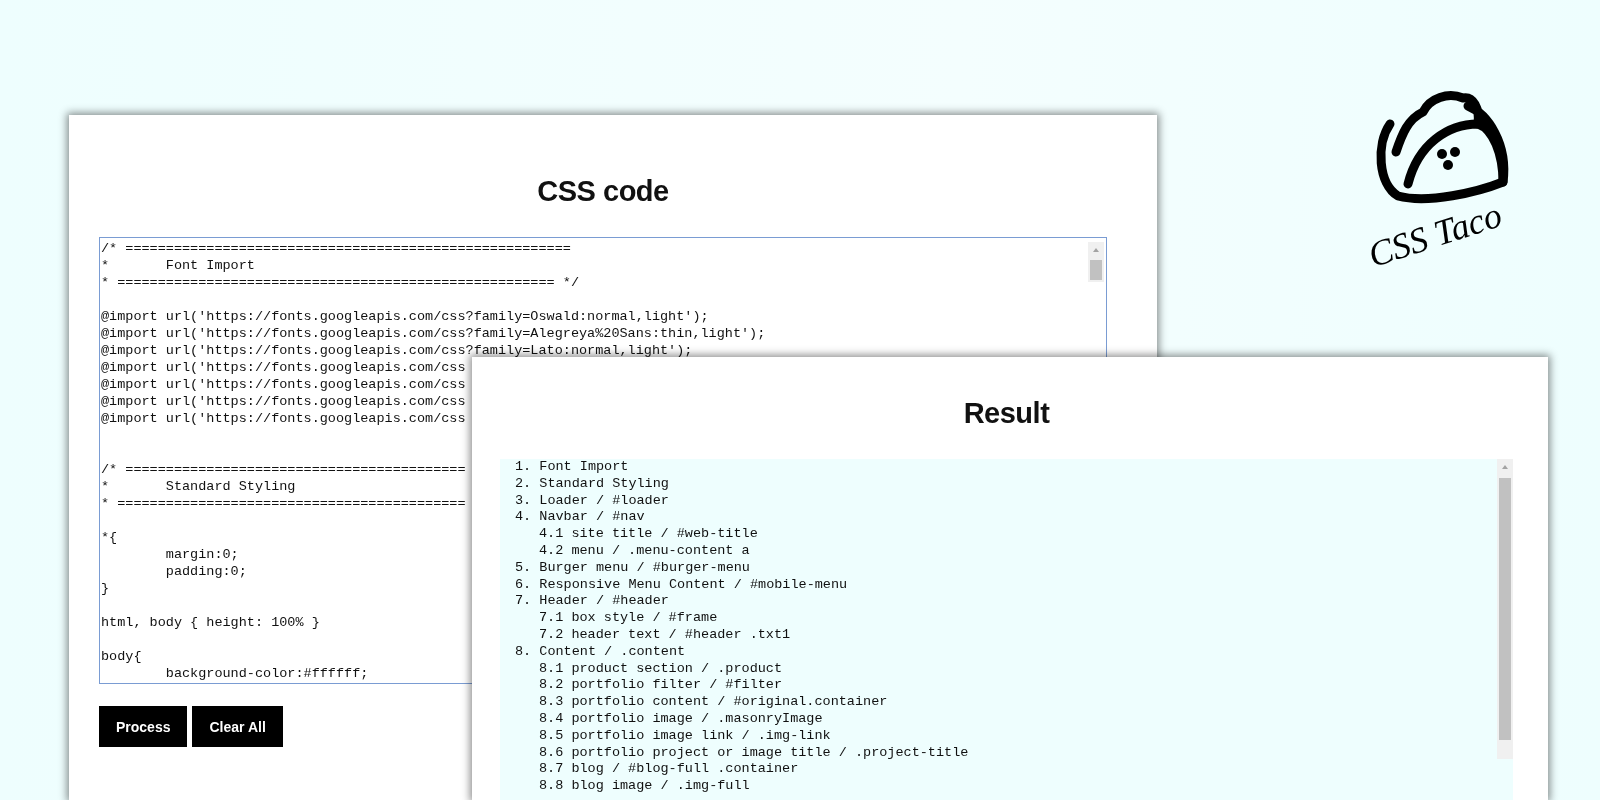 This screenshot has height=800, width=1600. Describe the element at coordinates (645, 551) in the screenshot. I see `outline-item: 4.2 menu / .menu-content a` at that location.